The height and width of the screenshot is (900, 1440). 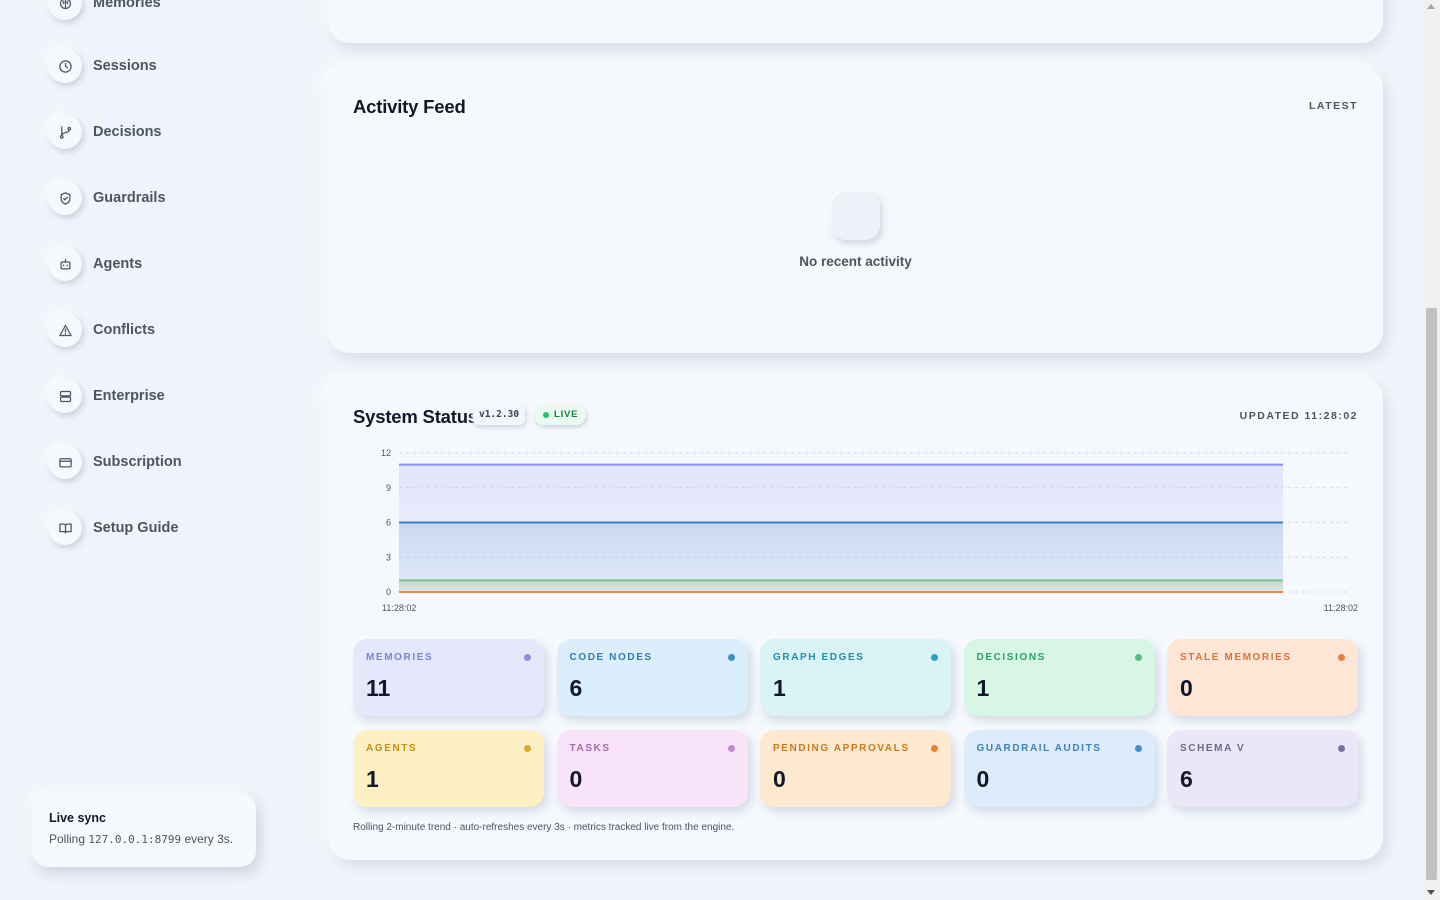 What do you see at coordinates (65, 528) in the screenshot?
I see `book-open-icon` at bounding box center [65, 528].